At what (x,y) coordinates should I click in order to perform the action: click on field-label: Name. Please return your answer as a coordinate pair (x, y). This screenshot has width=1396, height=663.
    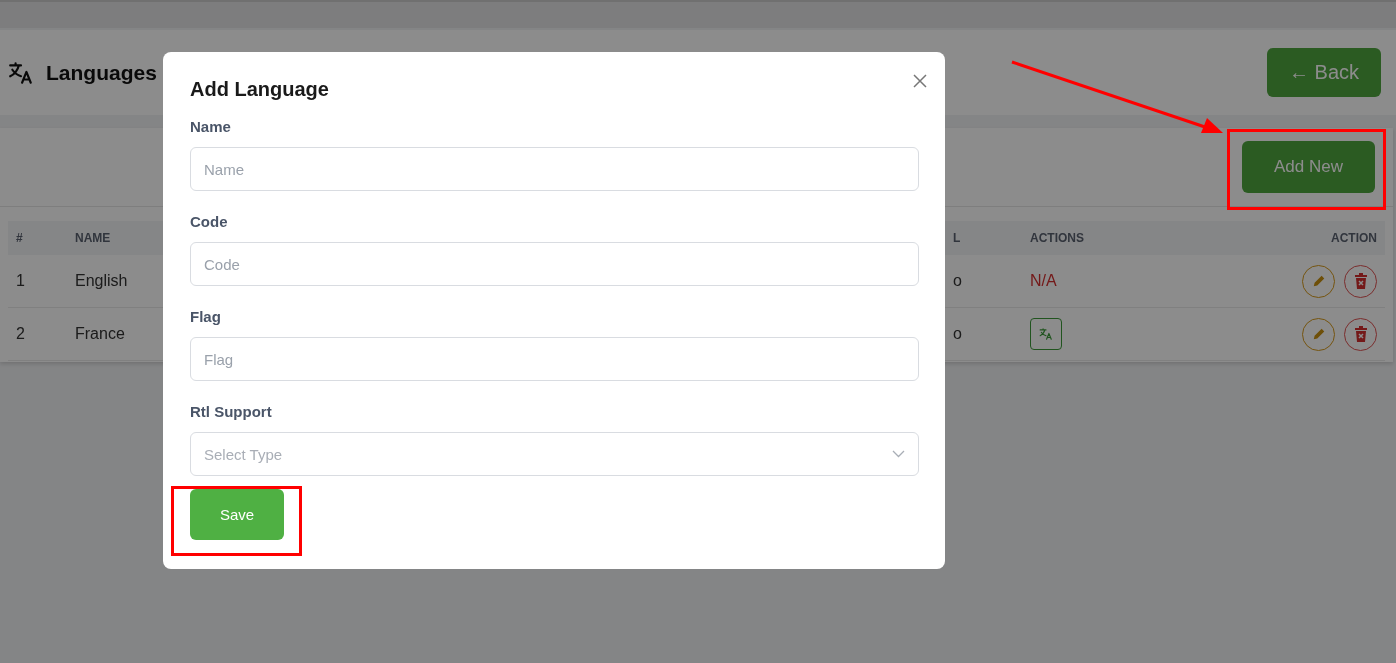
    Looking at the image, I should click on (211, 126).